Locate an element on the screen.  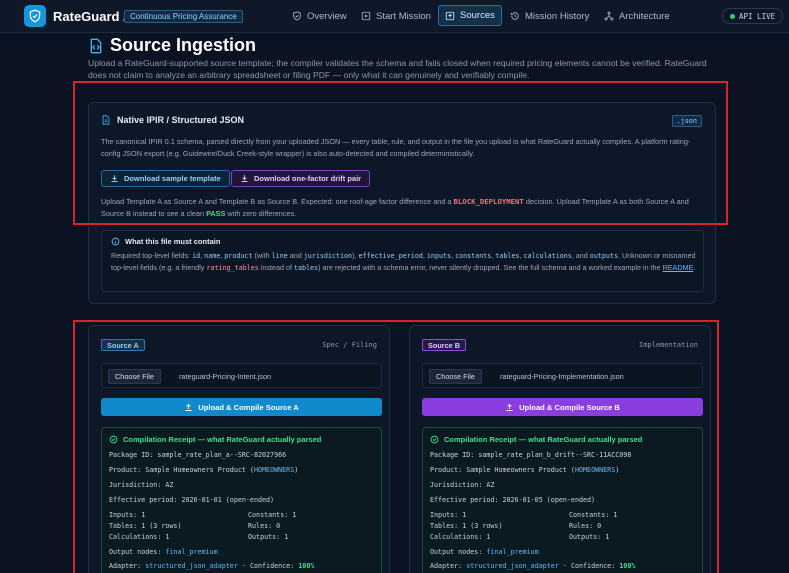
label: Package ID: is located at coordinates (454, 455).